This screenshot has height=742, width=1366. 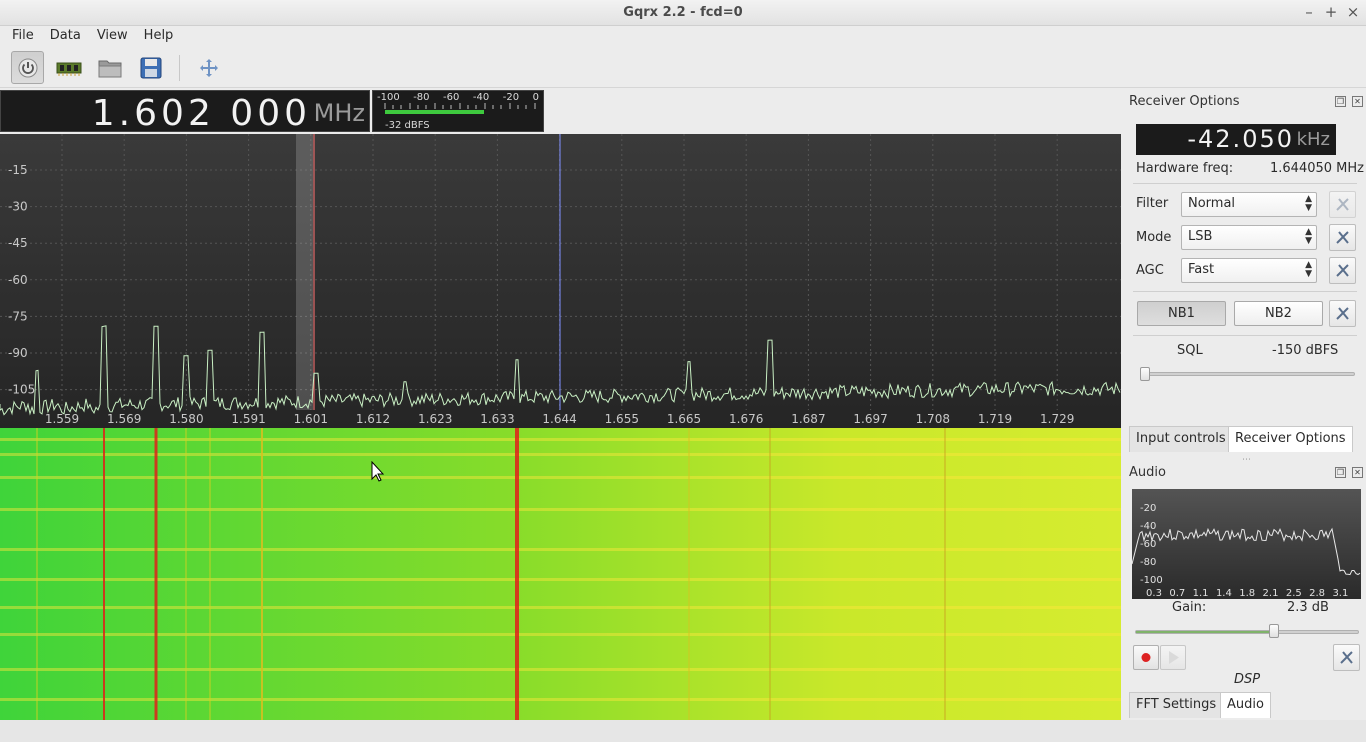 What do you see at coordinates (1331, 12) in the screenshot?
I see `maximize-icon: +` at bounding box center [1331, 12].